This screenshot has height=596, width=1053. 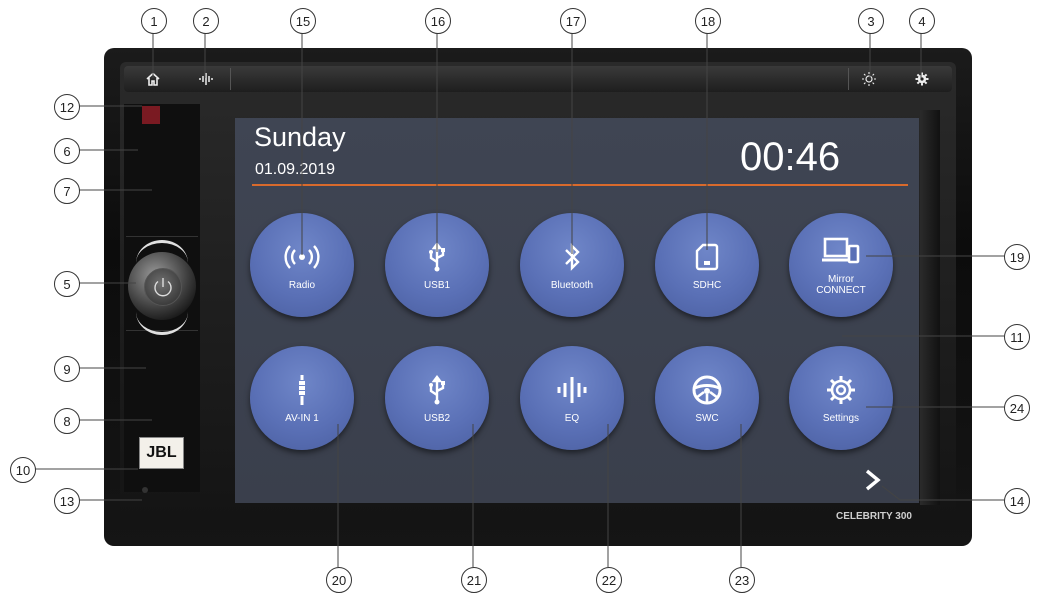 What do you see at coordinates (67, 421) in the screenshot?
I see `callout-8: 8` at bounding box center [67, 421].